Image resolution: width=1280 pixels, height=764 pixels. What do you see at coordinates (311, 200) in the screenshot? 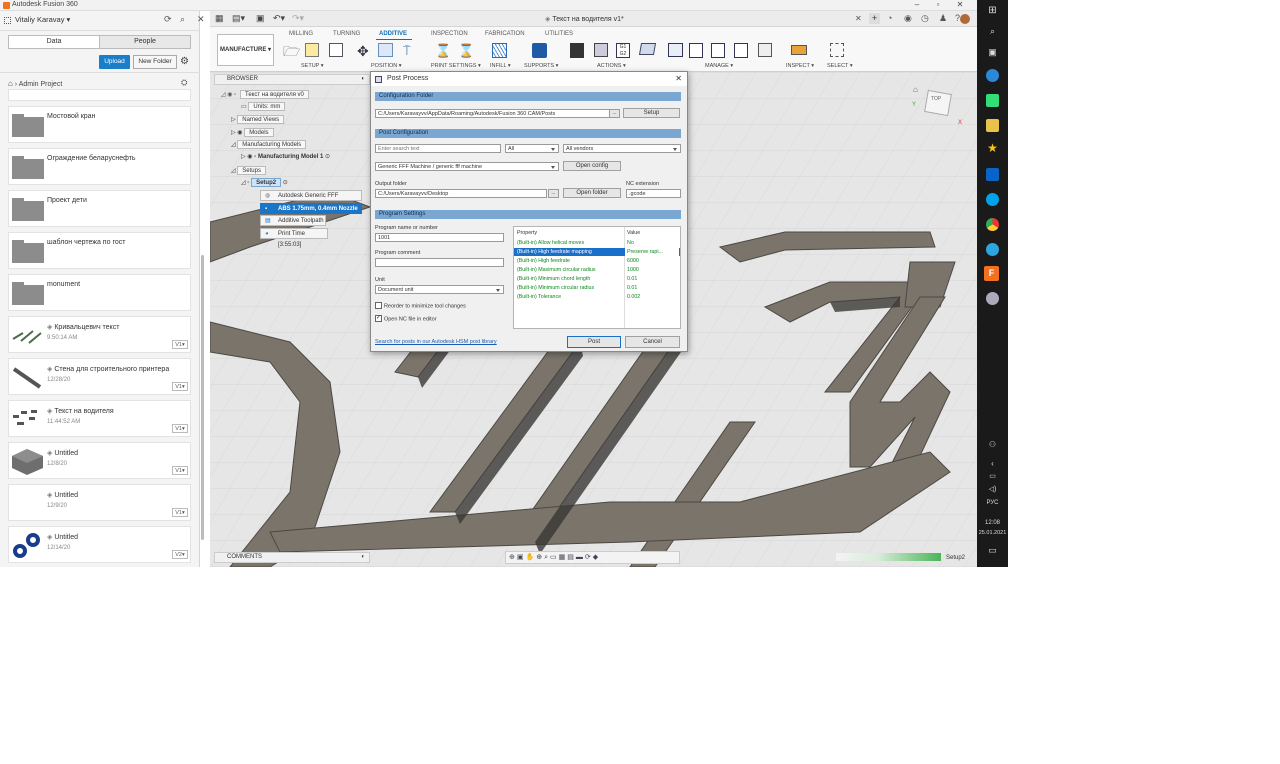
I see `tree-machine: ◍Autodesk Generic FFF Machine` at bounding box center [311, 200].